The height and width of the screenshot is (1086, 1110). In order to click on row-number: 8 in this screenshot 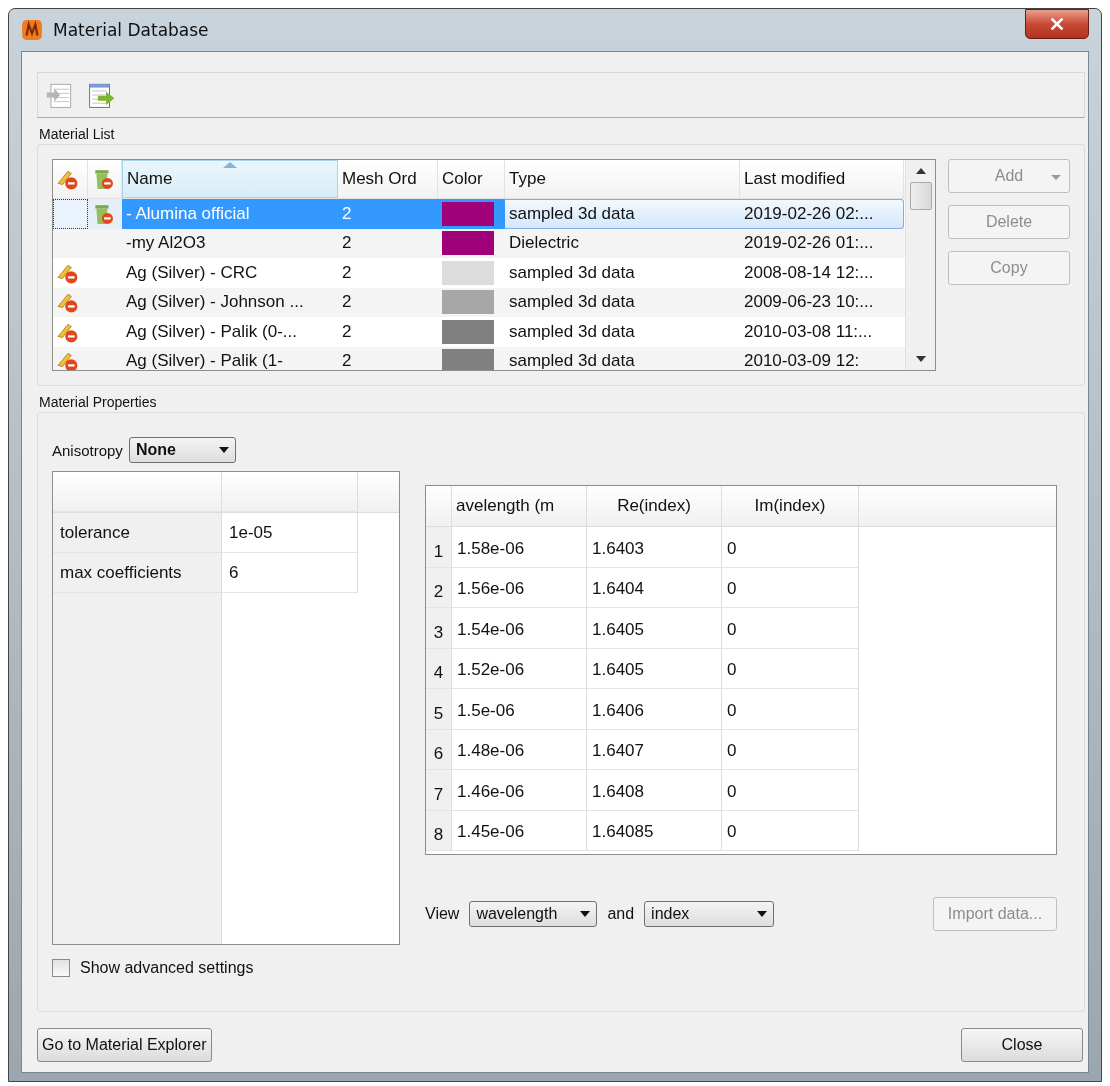, I will do `click(438, 835)`.